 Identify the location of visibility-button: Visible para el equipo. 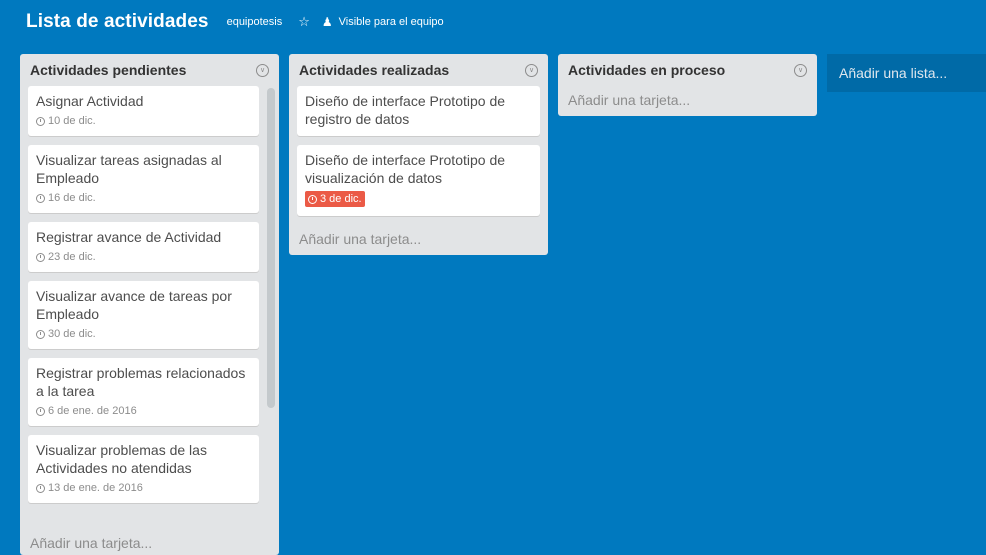
(391, 22).